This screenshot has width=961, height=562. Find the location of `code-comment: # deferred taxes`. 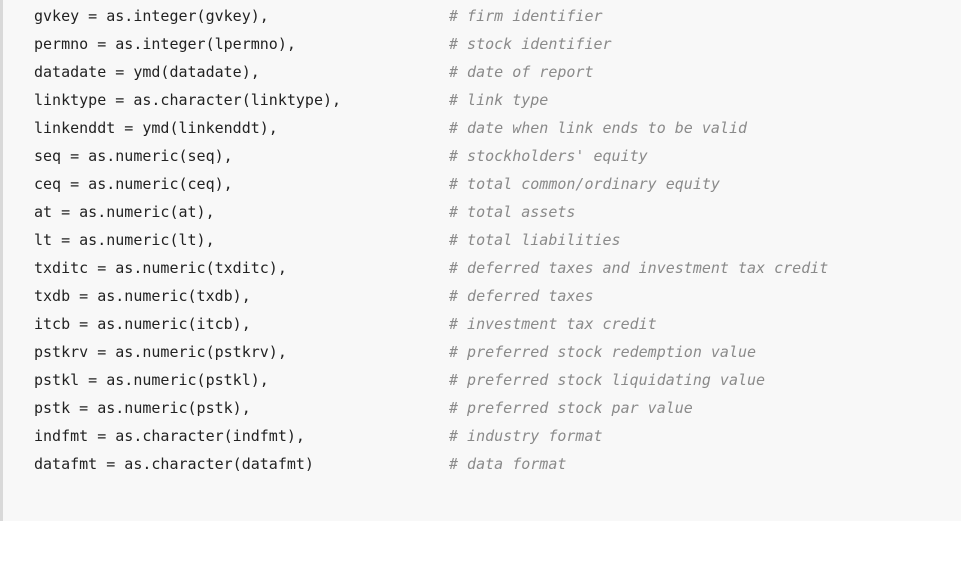

code-comment: # deferred taxes is located at coordinates (521, 296).